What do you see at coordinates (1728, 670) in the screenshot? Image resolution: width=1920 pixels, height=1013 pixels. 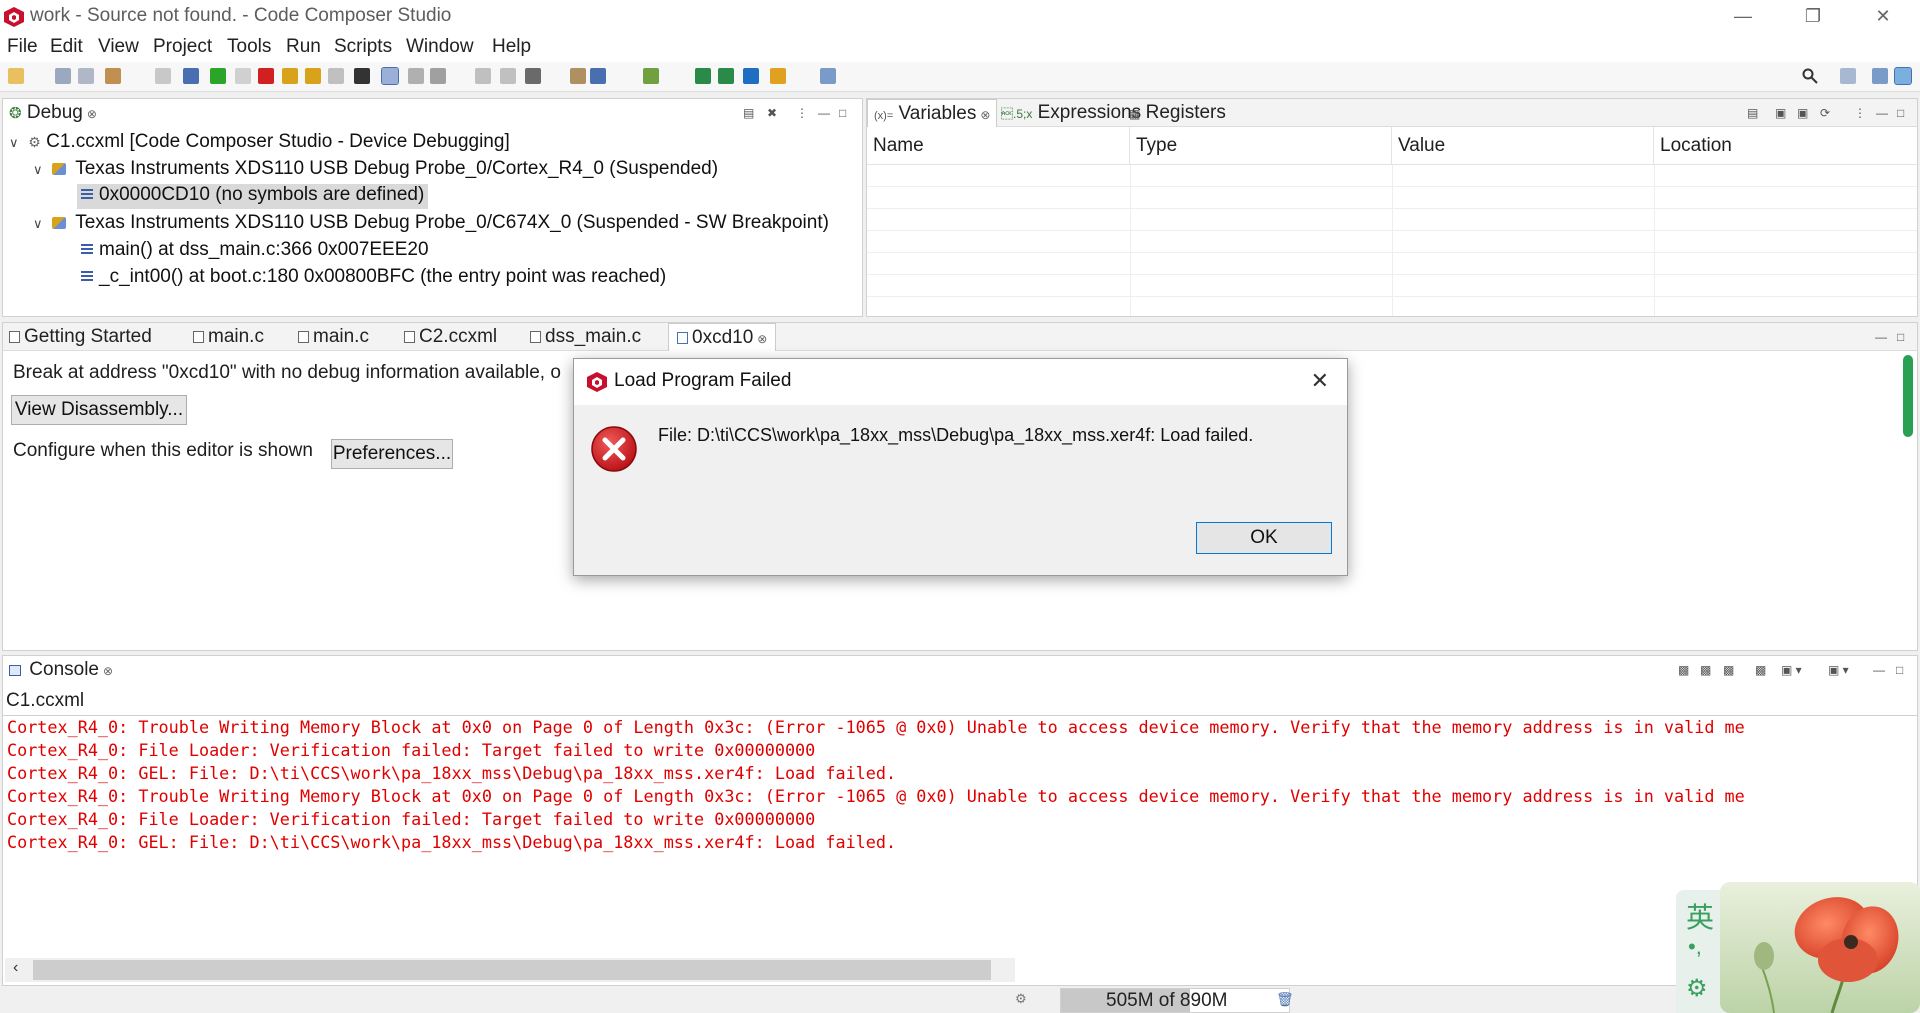 I see `word-wrap-icon: ▩` at bounding box center [1728, 670].